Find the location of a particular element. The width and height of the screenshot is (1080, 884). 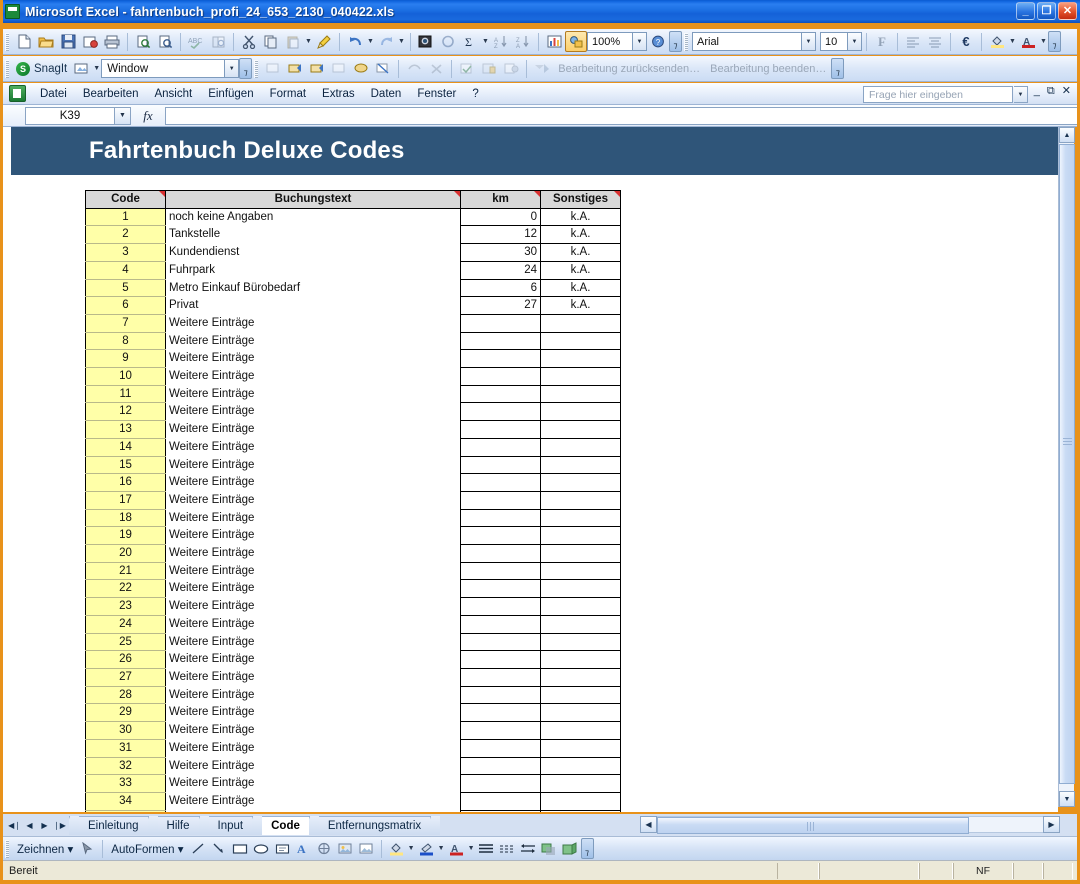

sheet-nav-first-icon: ◀❘ is located at coordinates (14, 825).